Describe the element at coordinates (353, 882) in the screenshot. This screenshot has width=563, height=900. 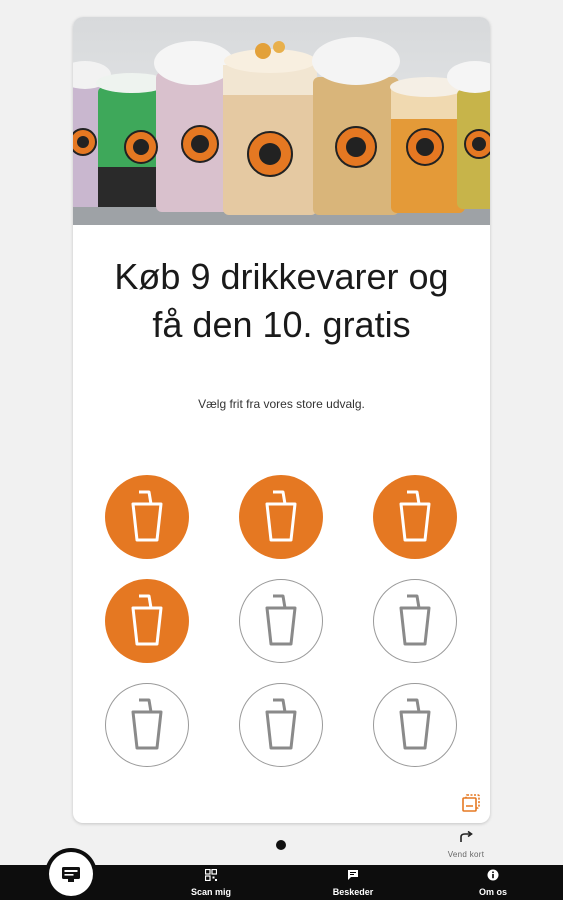
I see `nav-messages: Beskeder` at that location.